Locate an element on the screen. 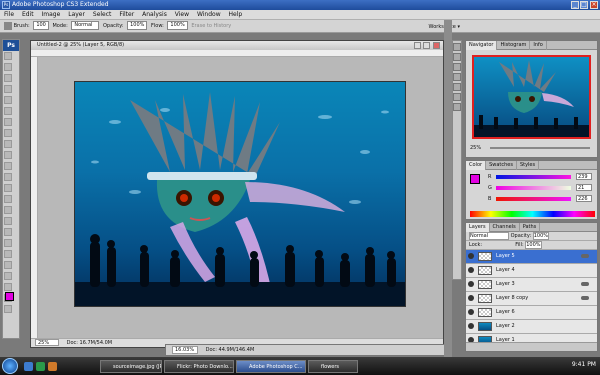 The height and width of the screenshot is (375, 600). hand-tool-icon is located at coordinates (8, 287).